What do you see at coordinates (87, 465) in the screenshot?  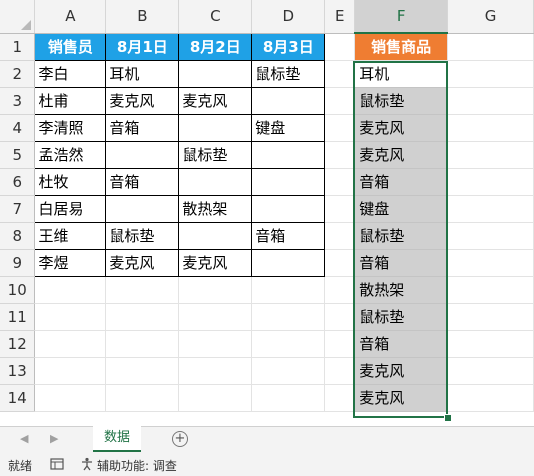 I see `accessibility-icon` at bounding box center [87, 465].